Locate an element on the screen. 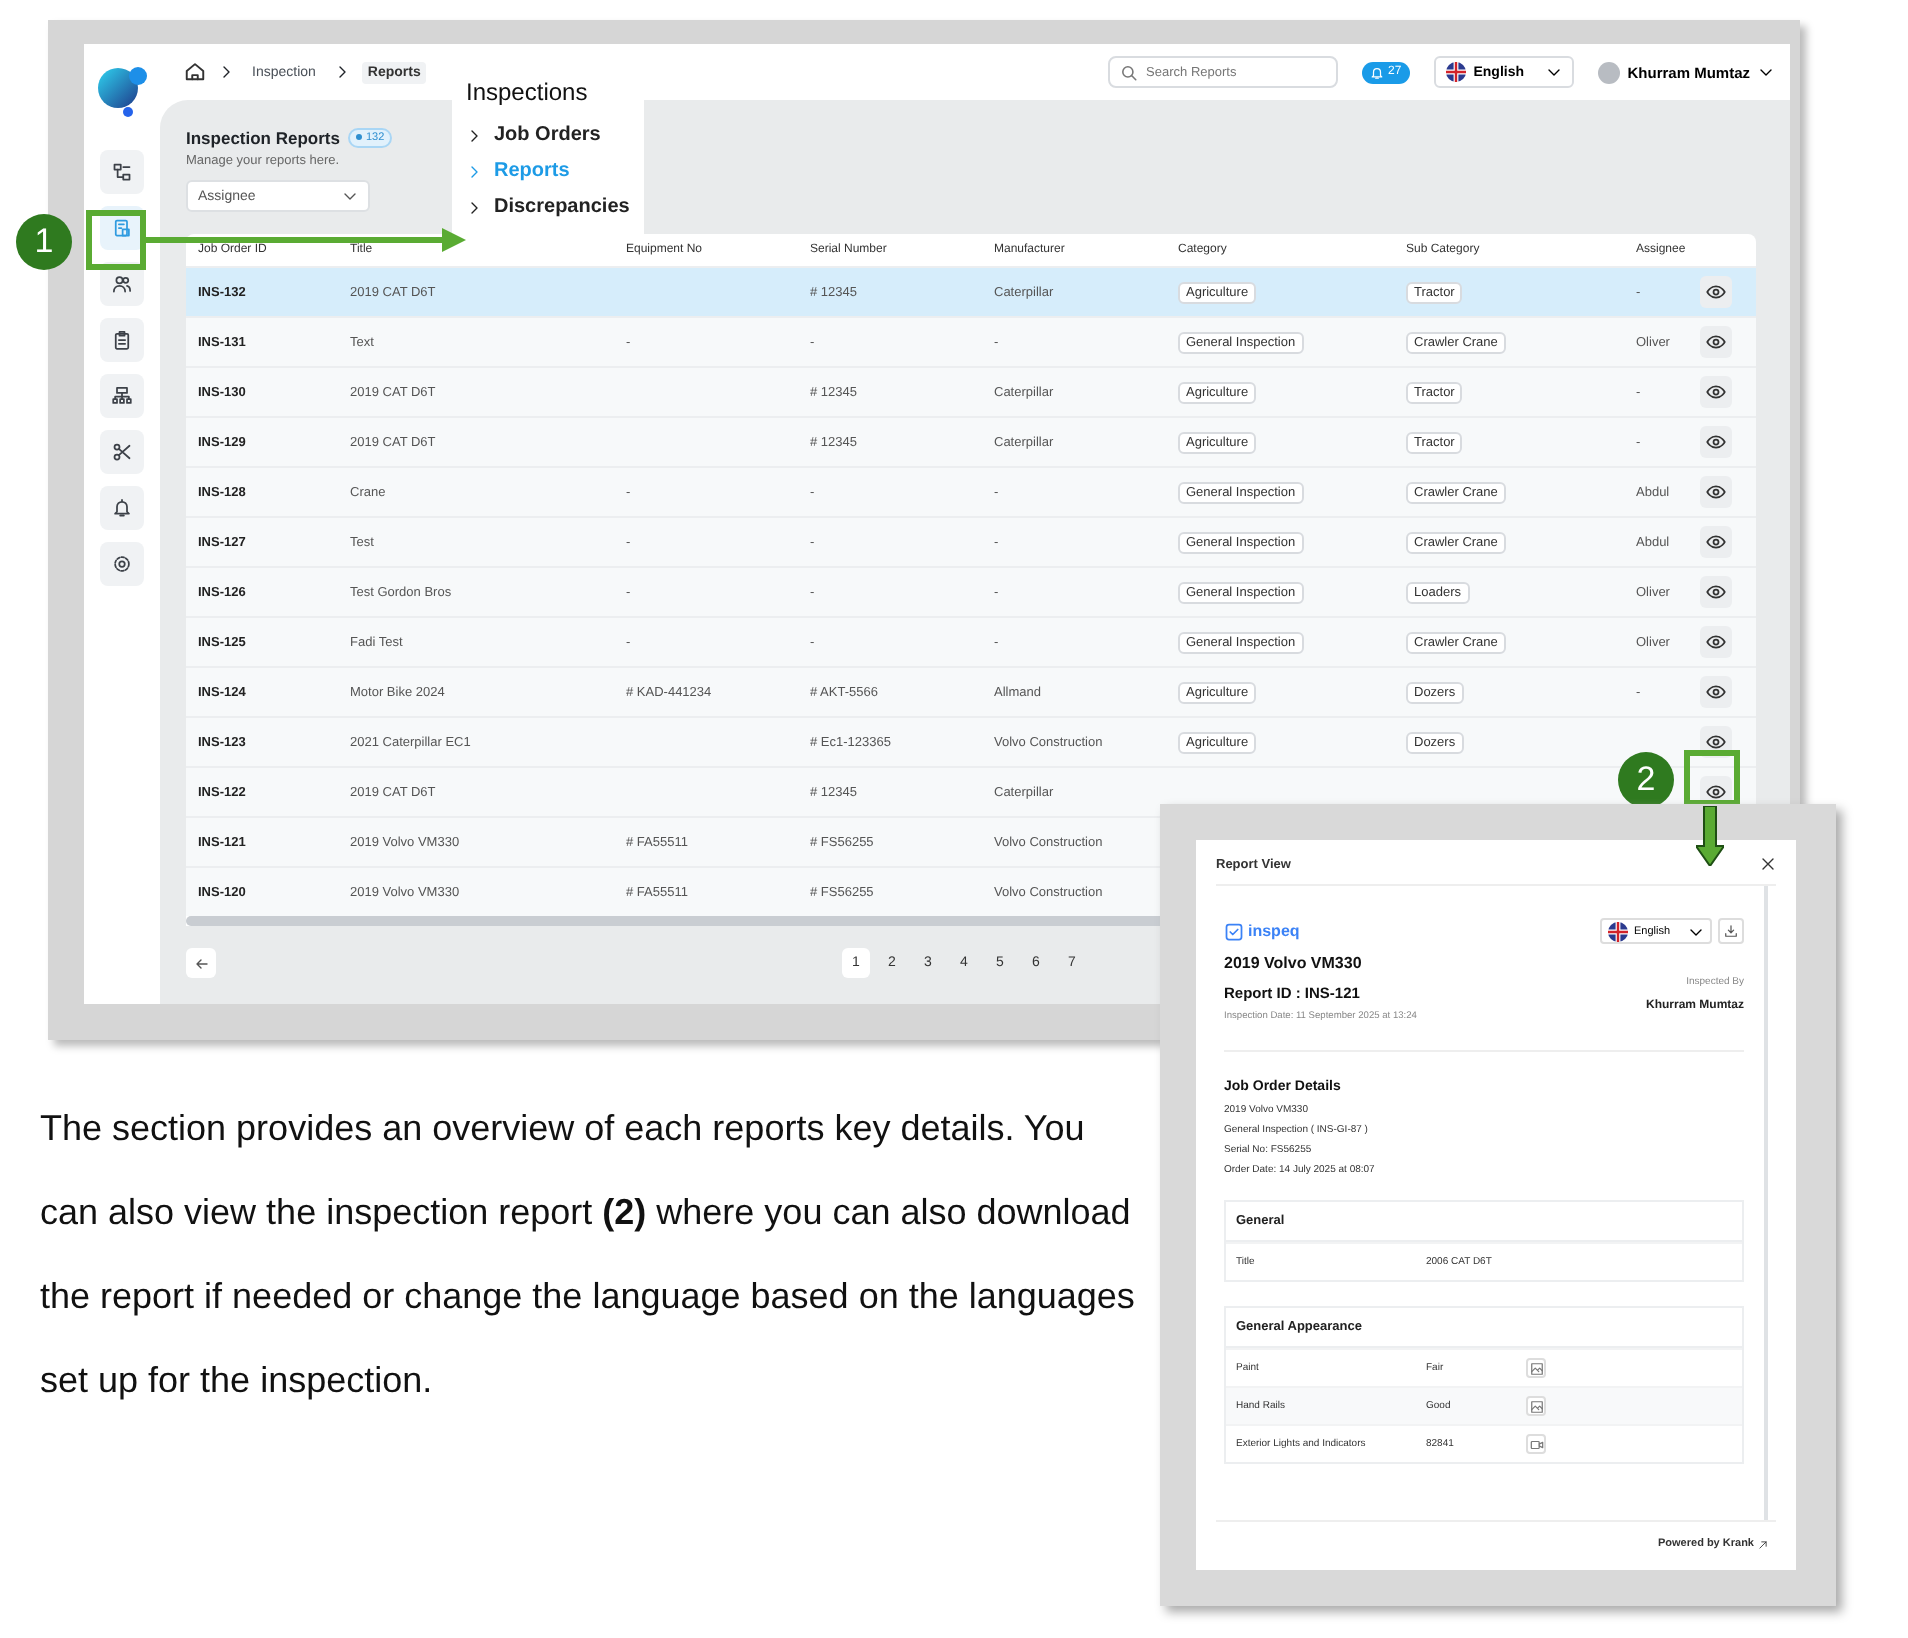 Image resolution: width=1908 pixels, height=1638 pixels. hierarchy-icon is located at coordinates (122, 396).